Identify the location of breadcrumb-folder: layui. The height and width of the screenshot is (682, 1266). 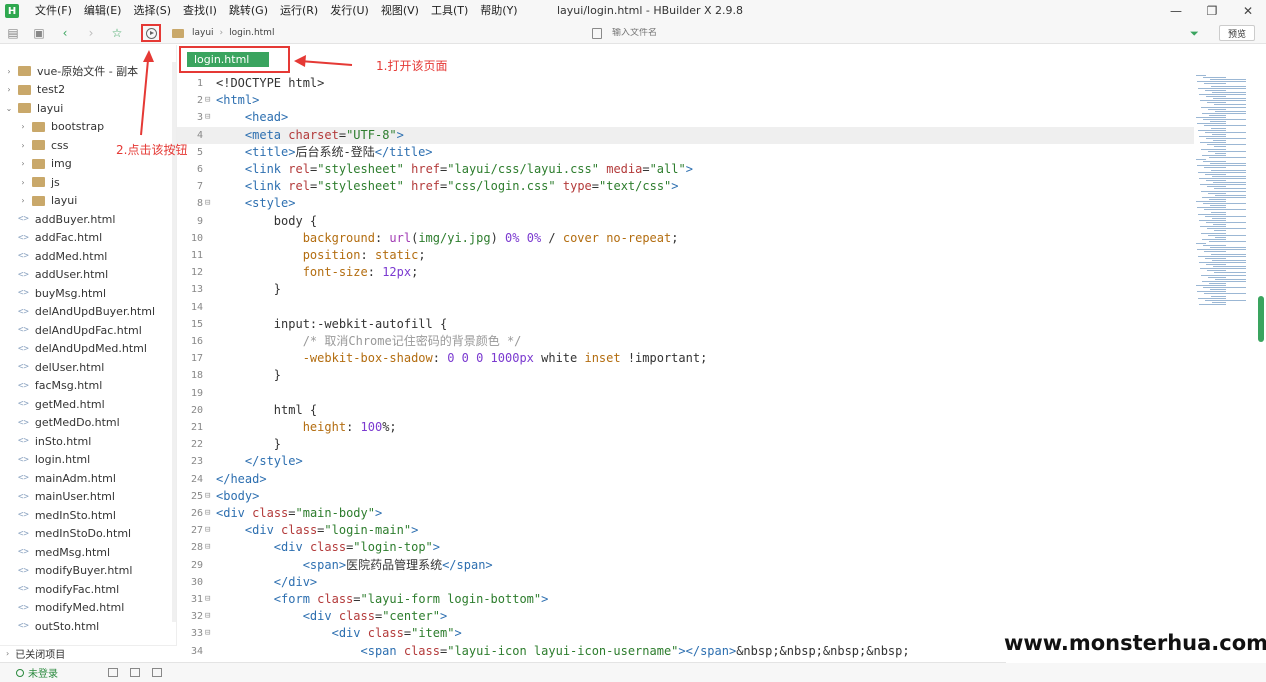
(203, 33).